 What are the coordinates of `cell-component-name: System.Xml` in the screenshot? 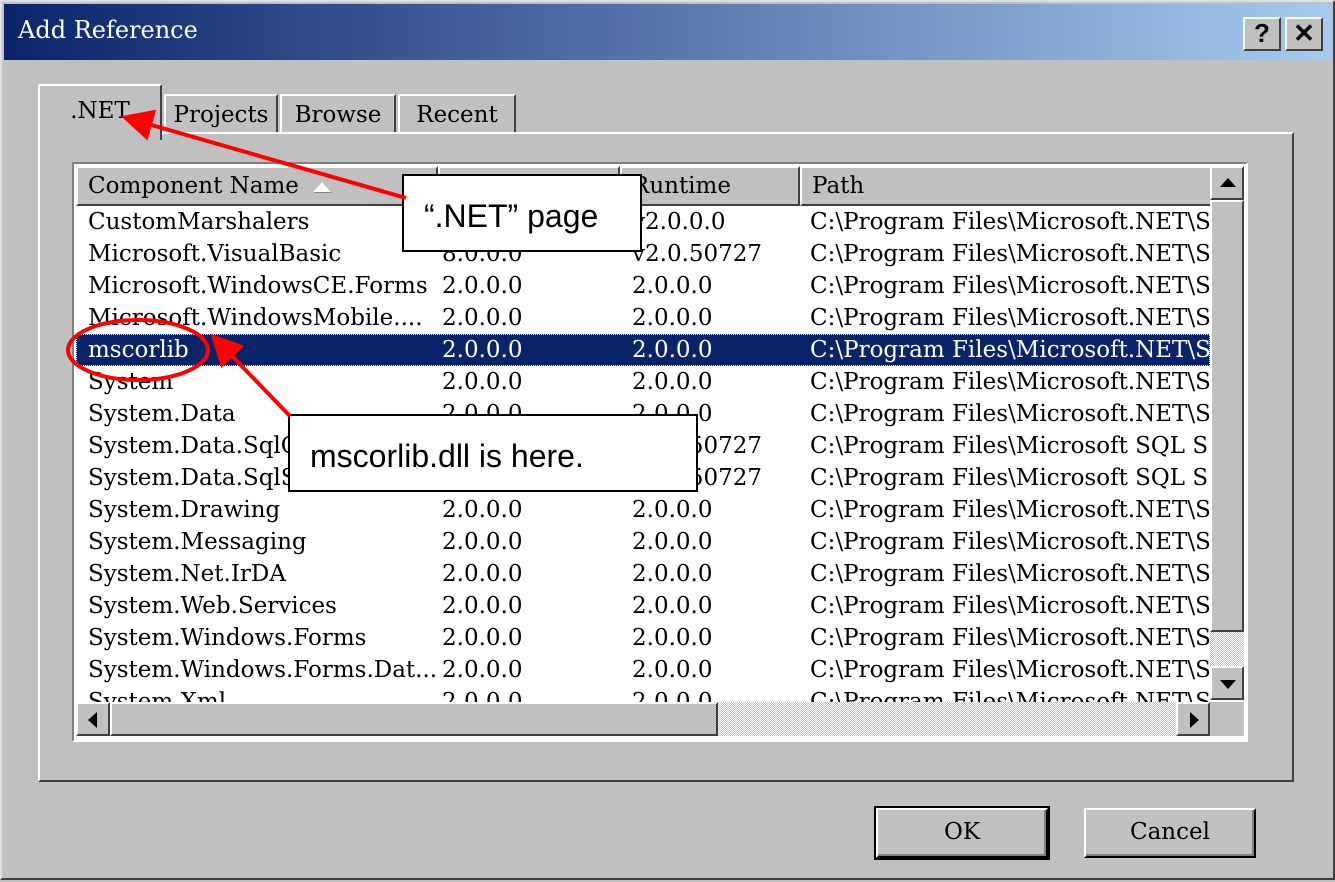 It's located at (157, 695).